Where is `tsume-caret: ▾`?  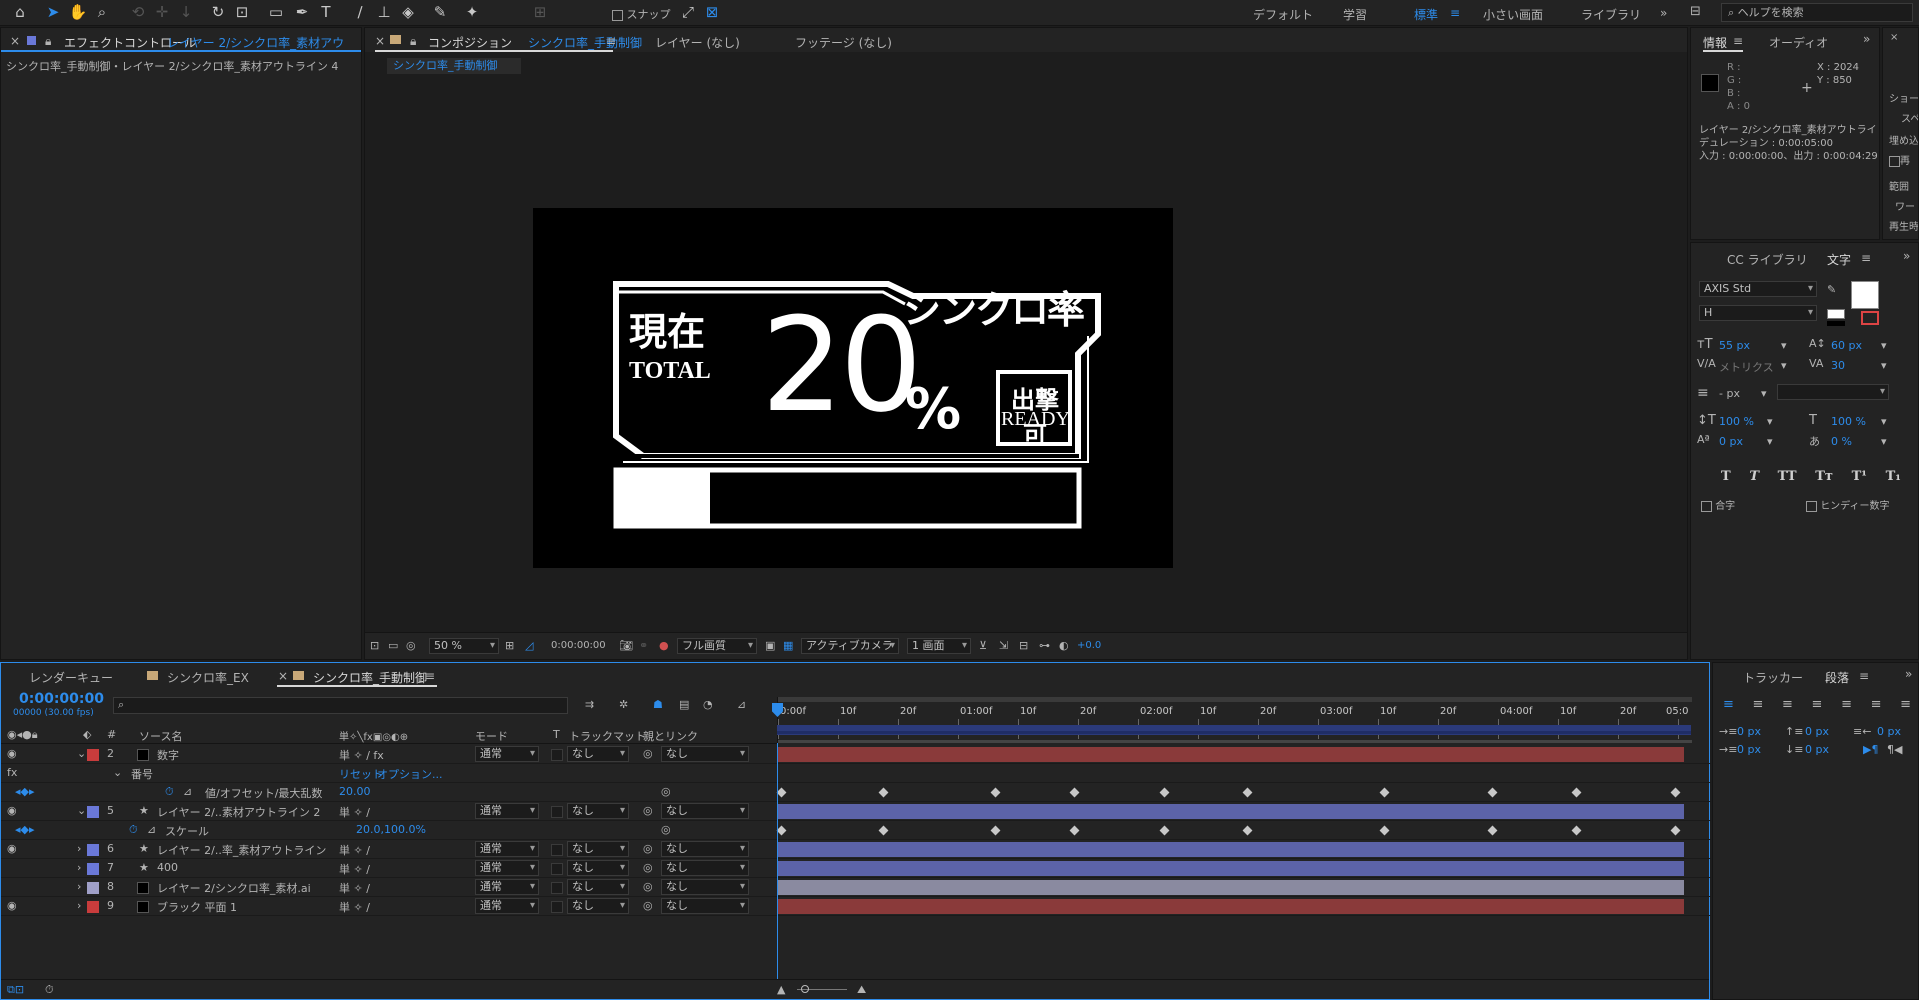 tsume-caret: ▾ is located at coordinates (1884, 441).